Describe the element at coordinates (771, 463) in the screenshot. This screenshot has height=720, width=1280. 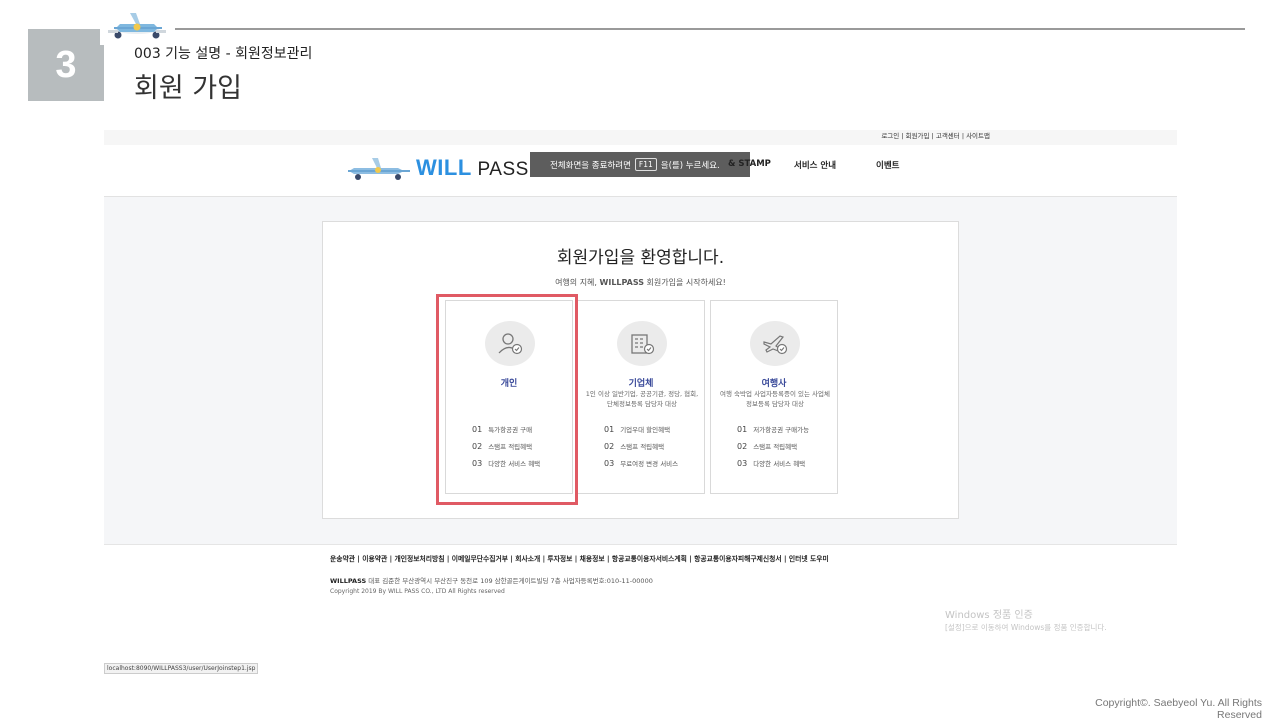
I see `benefit-item: 03 다양한 서비스 혜택` at that location.